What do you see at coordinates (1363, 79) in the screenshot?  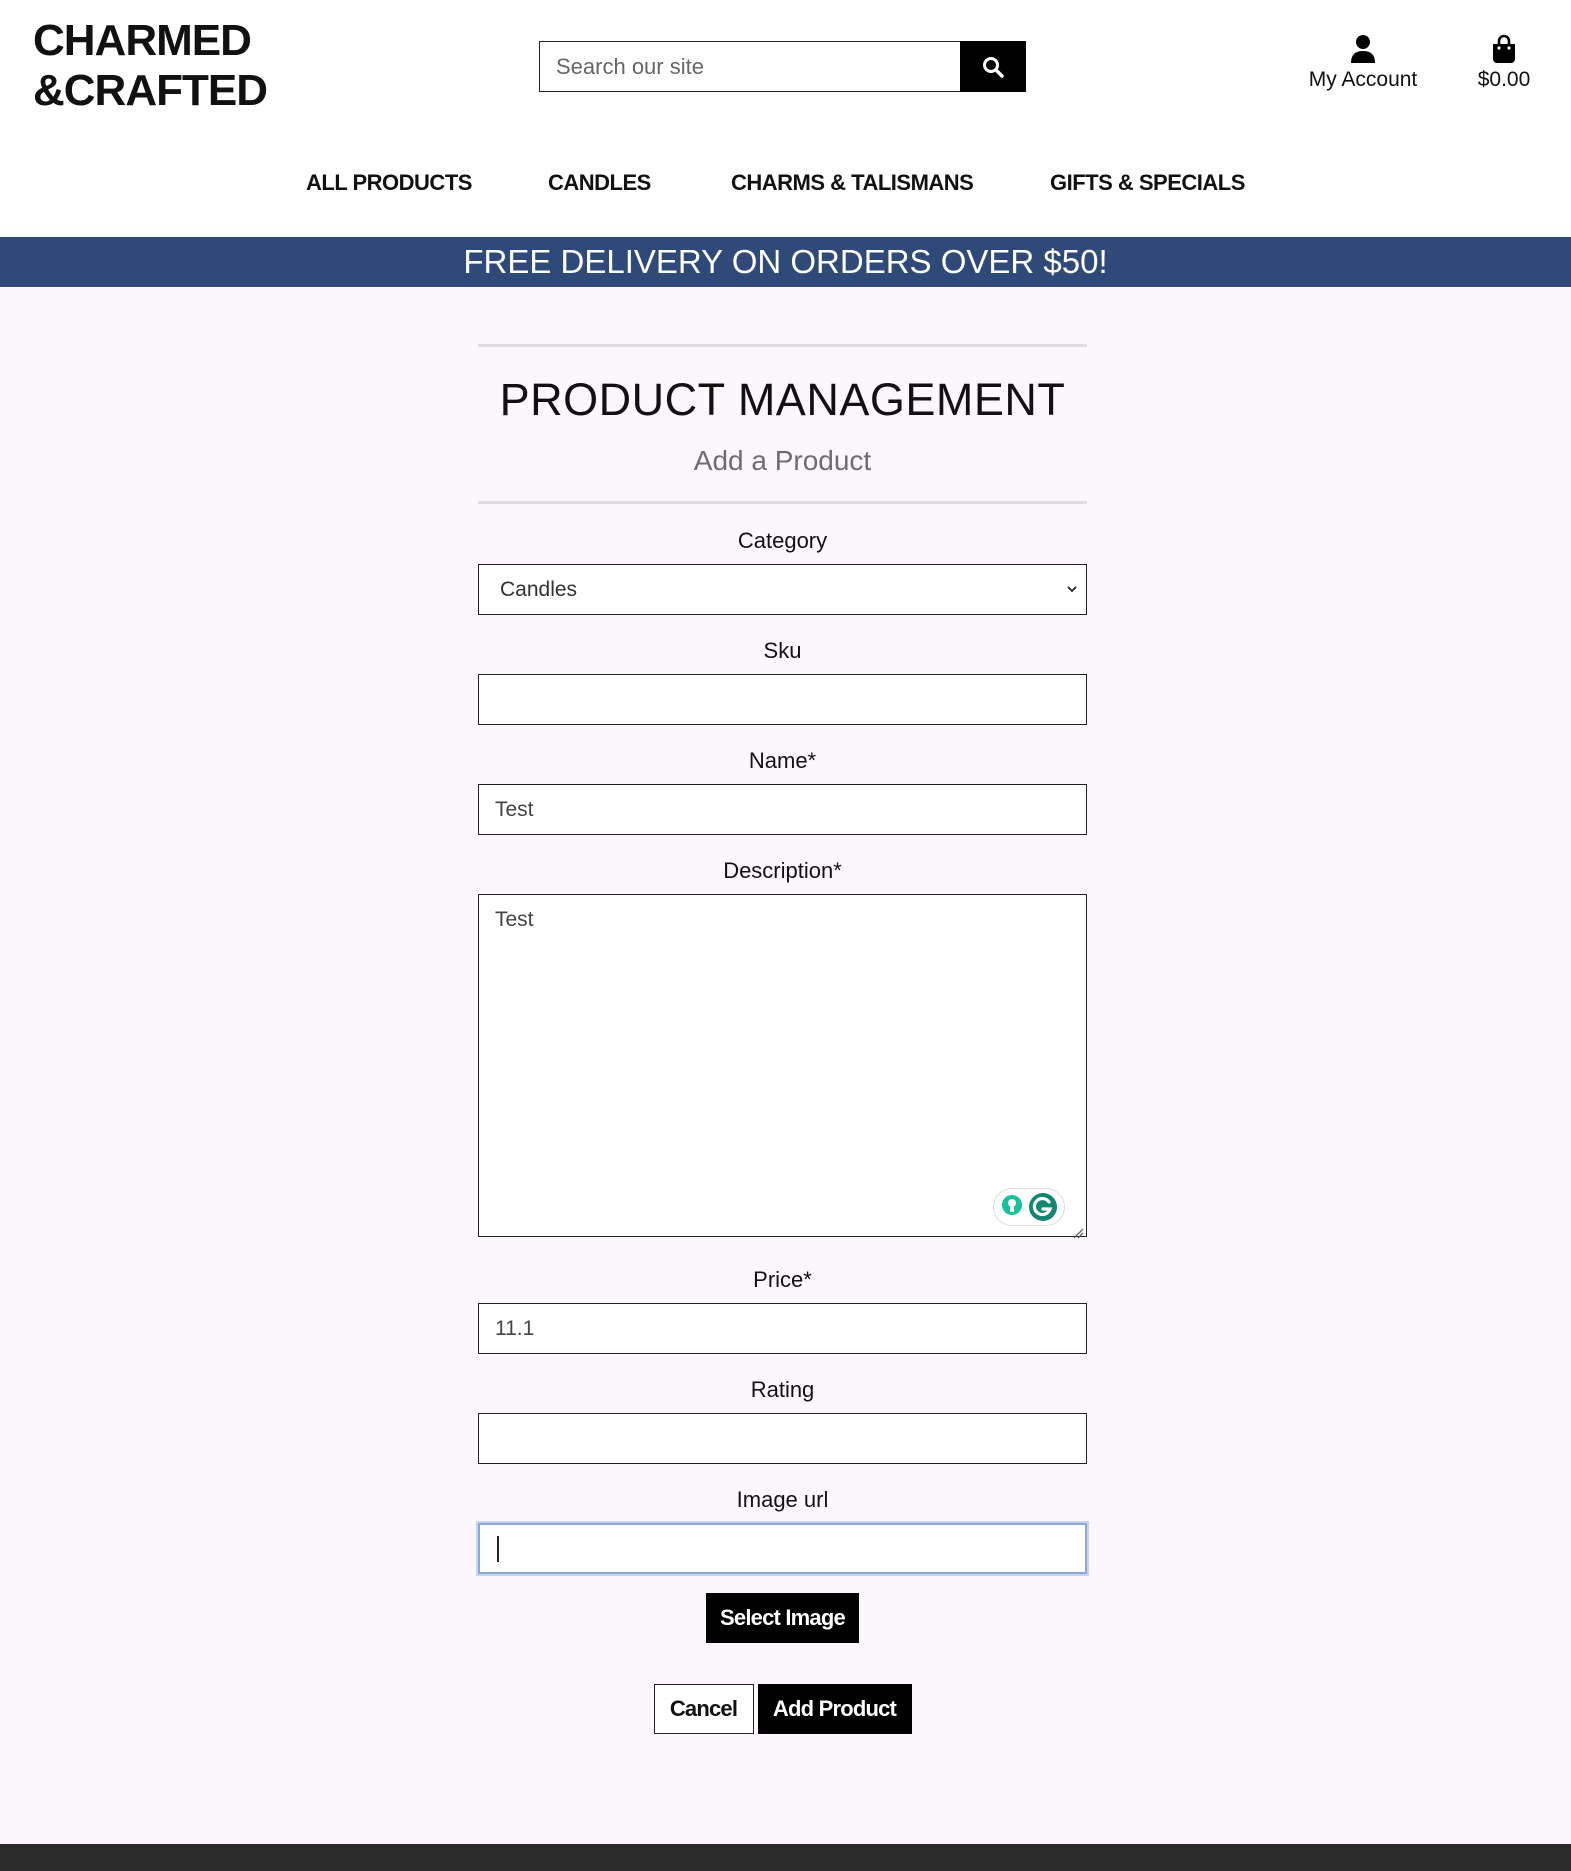 I see `my-account-label: My Account` at bounding box center [1363, 79].